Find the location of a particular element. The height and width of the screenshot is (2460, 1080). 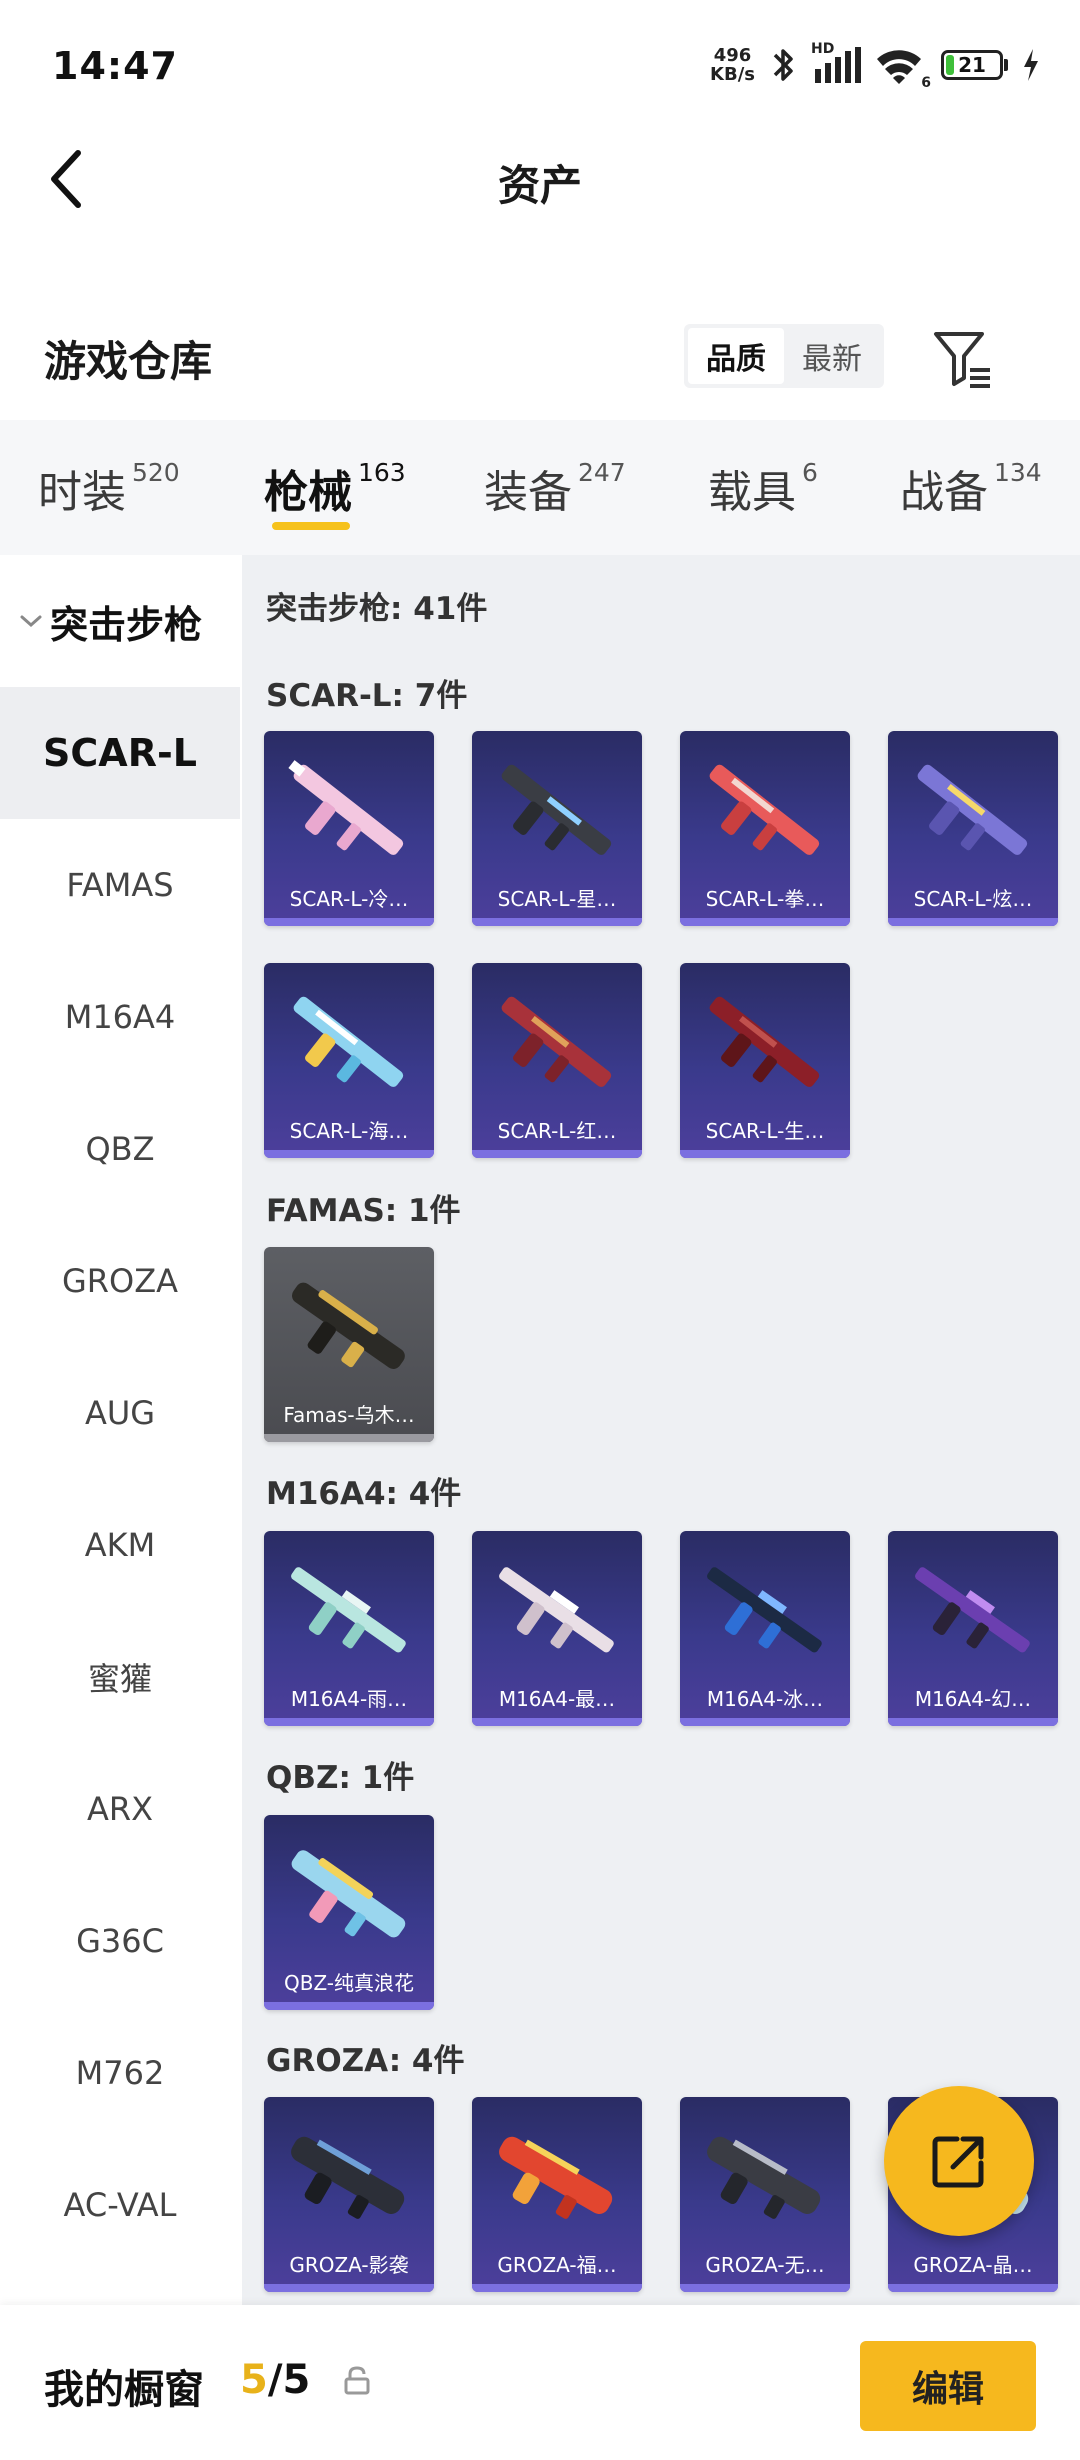

sidebar-item-scar-l: SCAR-L is located at coordinates (120, 753).